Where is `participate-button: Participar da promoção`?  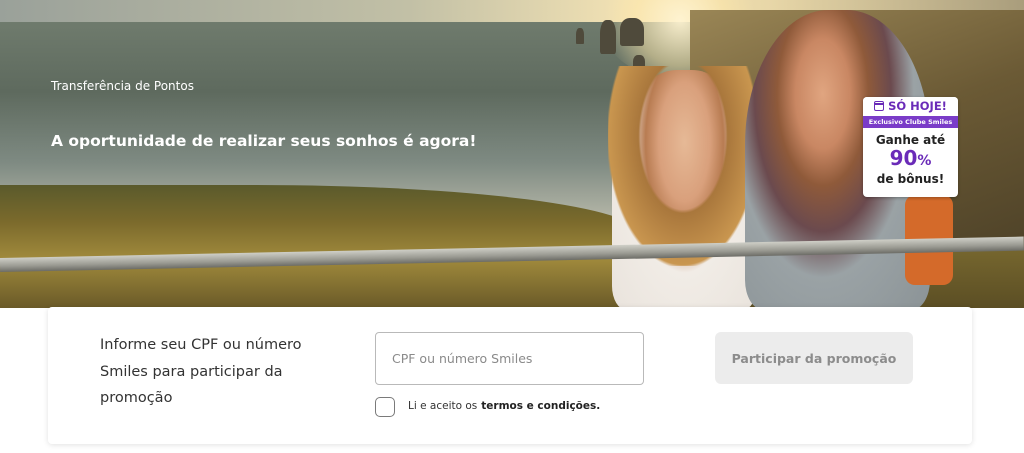 participate-button: Participar da promoção is located at coordinates (814, 358).